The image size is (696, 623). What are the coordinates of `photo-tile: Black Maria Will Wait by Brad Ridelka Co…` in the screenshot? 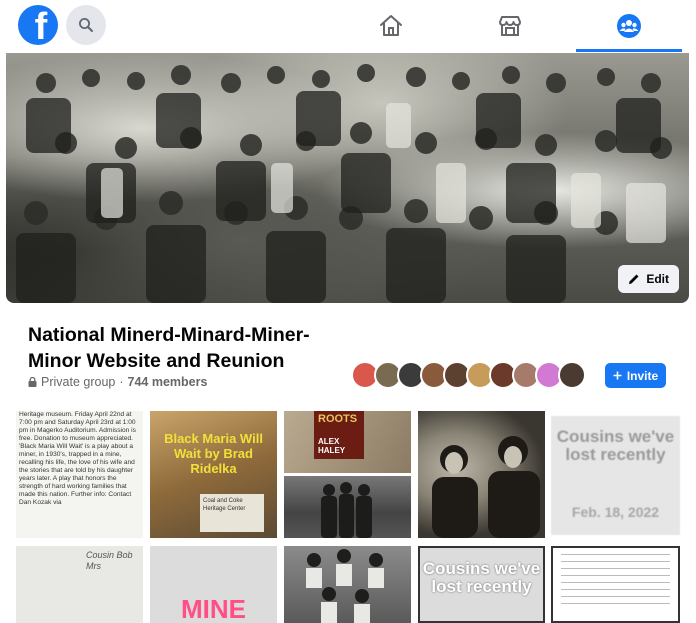 It's located at (213, 474).